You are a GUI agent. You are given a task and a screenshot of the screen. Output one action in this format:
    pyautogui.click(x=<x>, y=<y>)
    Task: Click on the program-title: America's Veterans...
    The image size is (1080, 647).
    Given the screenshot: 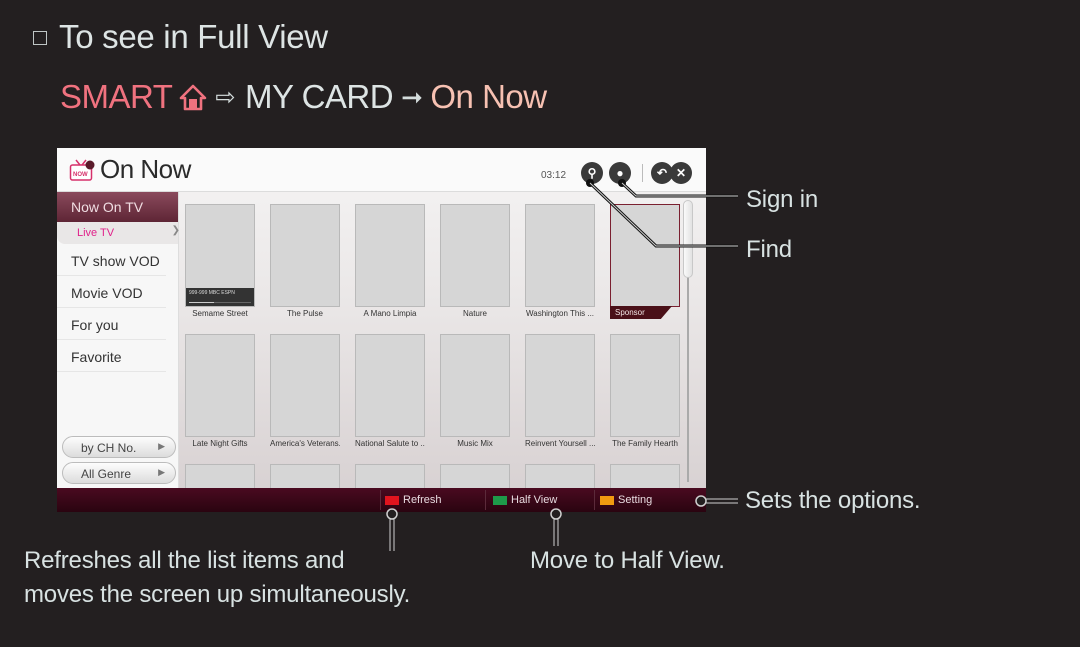 What is the action you would take?
    pyautogui.click(x=305, y=443)
    